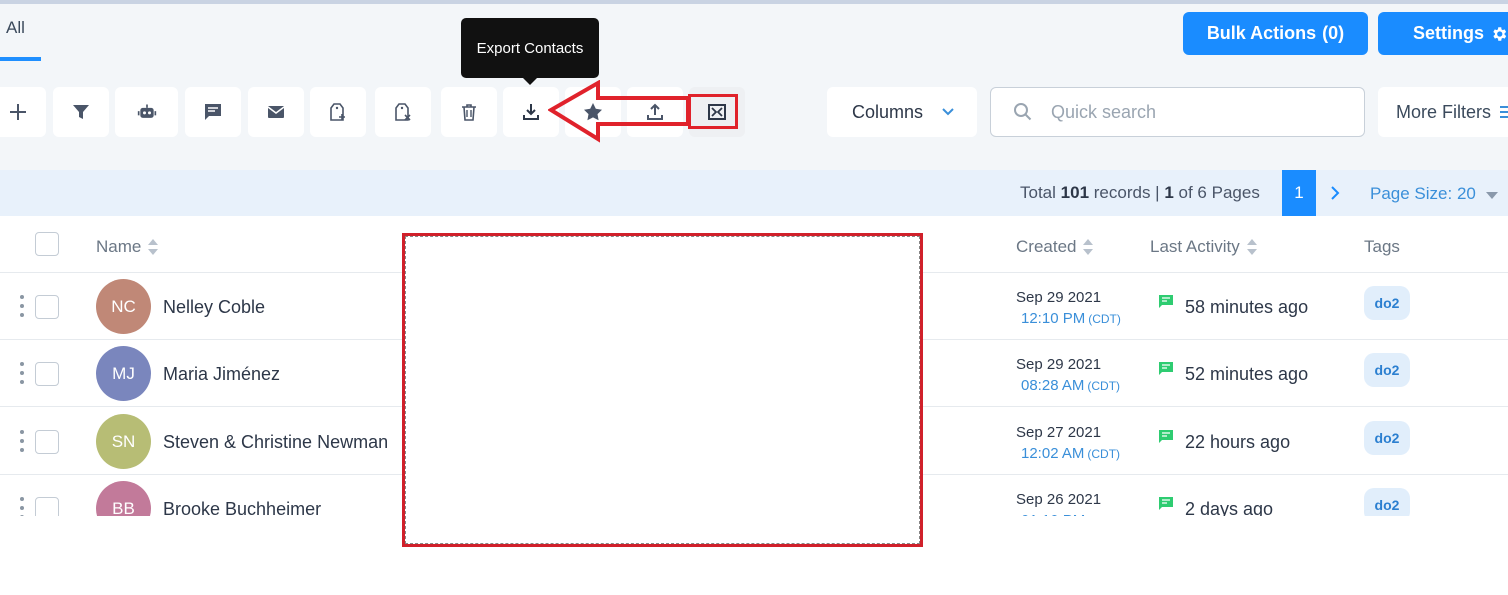  I want to click on annotation-arrow, so click(619, 111).